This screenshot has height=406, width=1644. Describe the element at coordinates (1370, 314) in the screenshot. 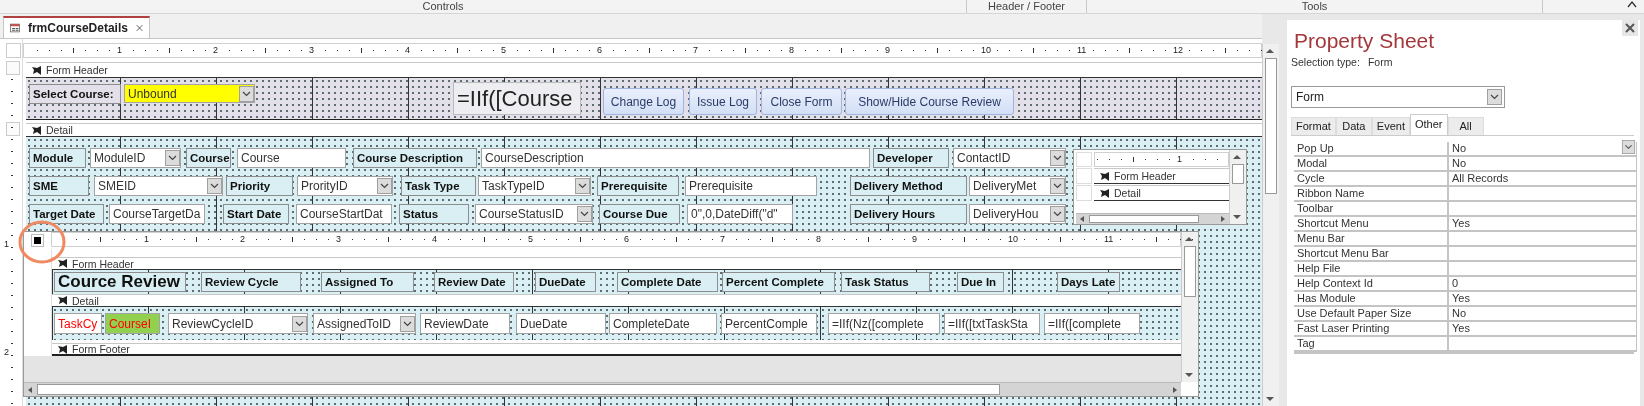

I see `property-name: Use Default Paper Size` at that location.